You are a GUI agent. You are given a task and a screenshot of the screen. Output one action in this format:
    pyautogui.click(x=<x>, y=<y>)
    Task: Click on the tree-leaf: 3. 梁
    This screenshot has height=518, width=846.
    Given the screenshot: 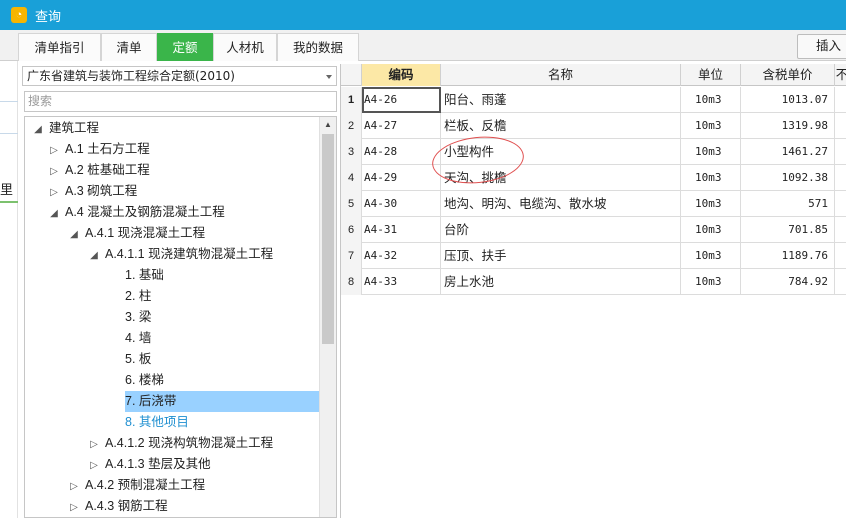 What is the action you would take?
    pyautogui.click(x=172, y=317)
    